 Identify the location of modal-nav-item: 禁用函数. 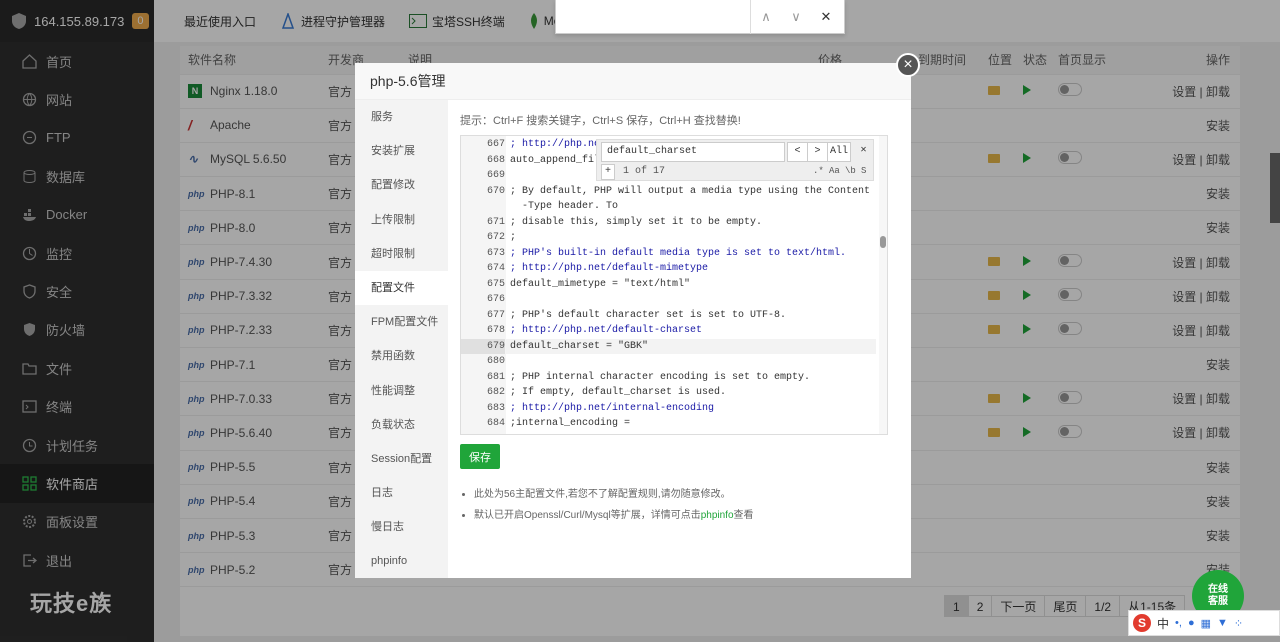
(401, 356).